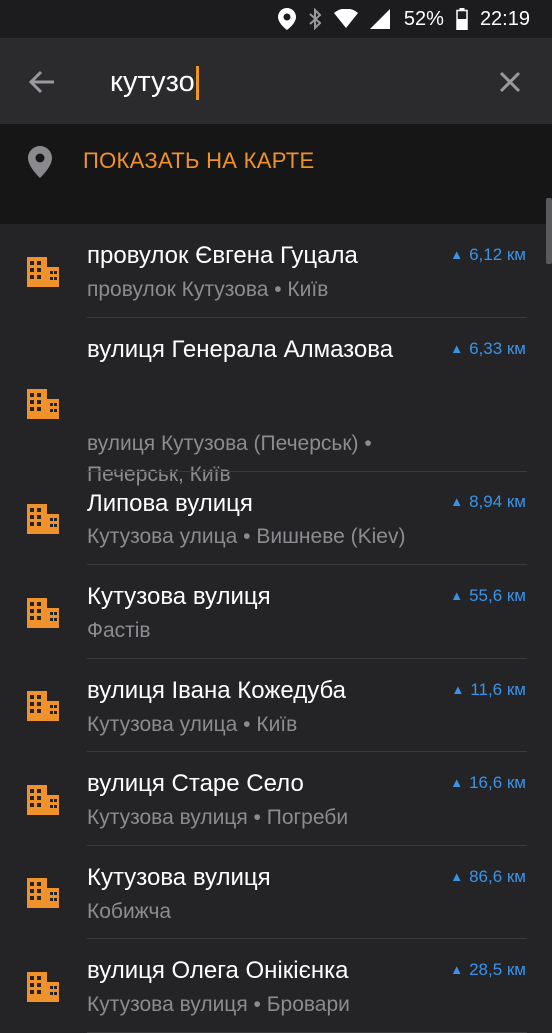  I want to click on map-pin-icon, so click(40, 162).